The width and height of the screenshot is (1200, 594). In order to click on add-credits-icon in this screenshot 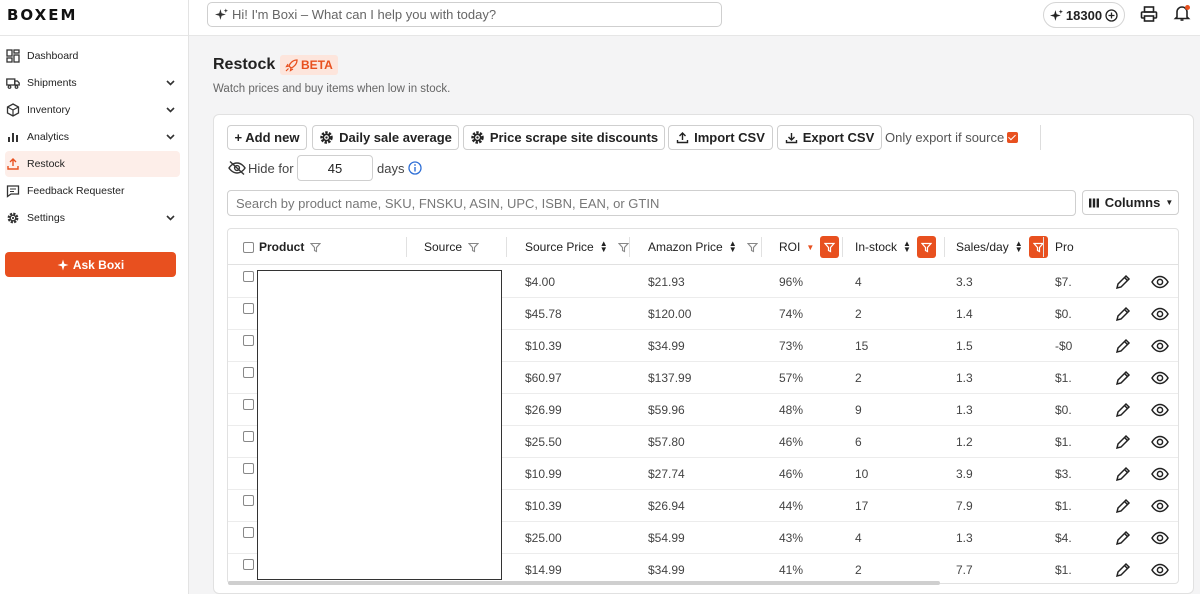, I will do `click(1111, 15)`.